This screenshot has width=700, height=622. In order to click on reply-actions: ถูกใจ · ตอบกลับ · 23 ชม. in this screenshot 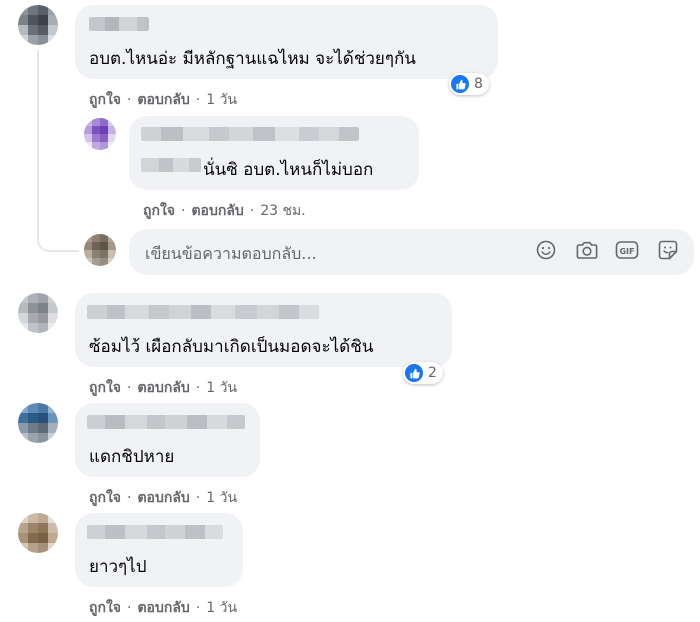, I will do `click(224, 211)`.